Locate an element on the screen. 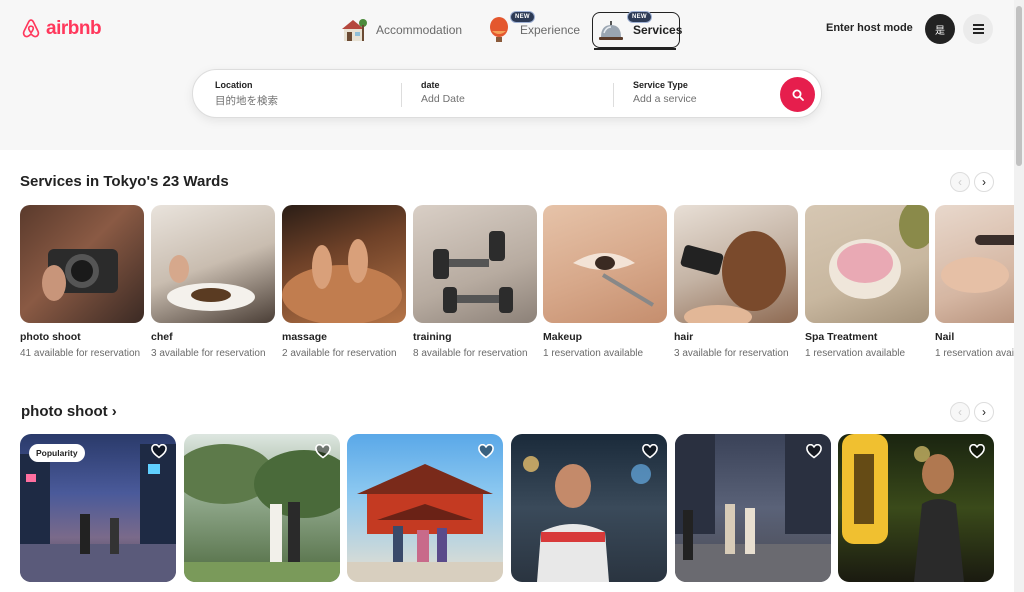  avatar: 是 is located at coordinates (940, 29).